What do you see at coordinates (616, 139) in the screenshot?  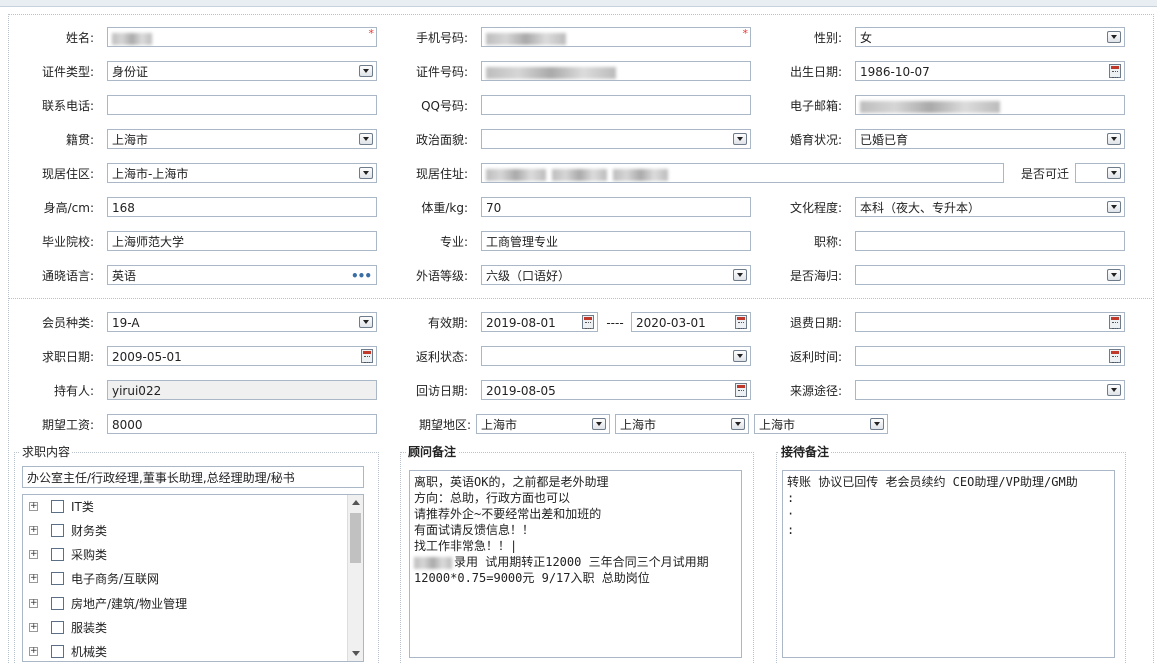 I see `political-select` at bounding box center [616, 139].